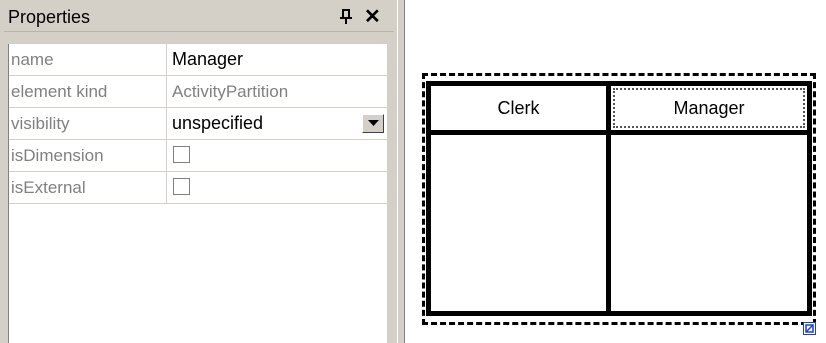 The width and height of the screenshot is (826, 343). What do you see at coordinates (709, 108) in the screenshot?
I see `partition-header-manager: Manager` at bounding box center [709, 108].